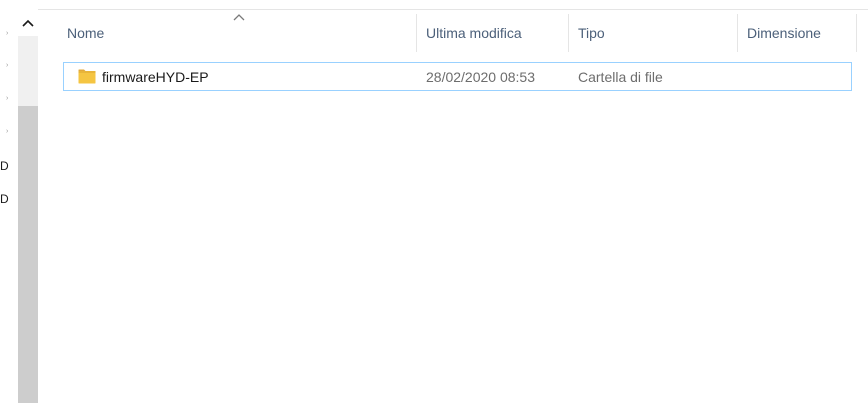 This screenshot has height=403, width=868. I want to click on scroll-up-button, so click(28, 23).